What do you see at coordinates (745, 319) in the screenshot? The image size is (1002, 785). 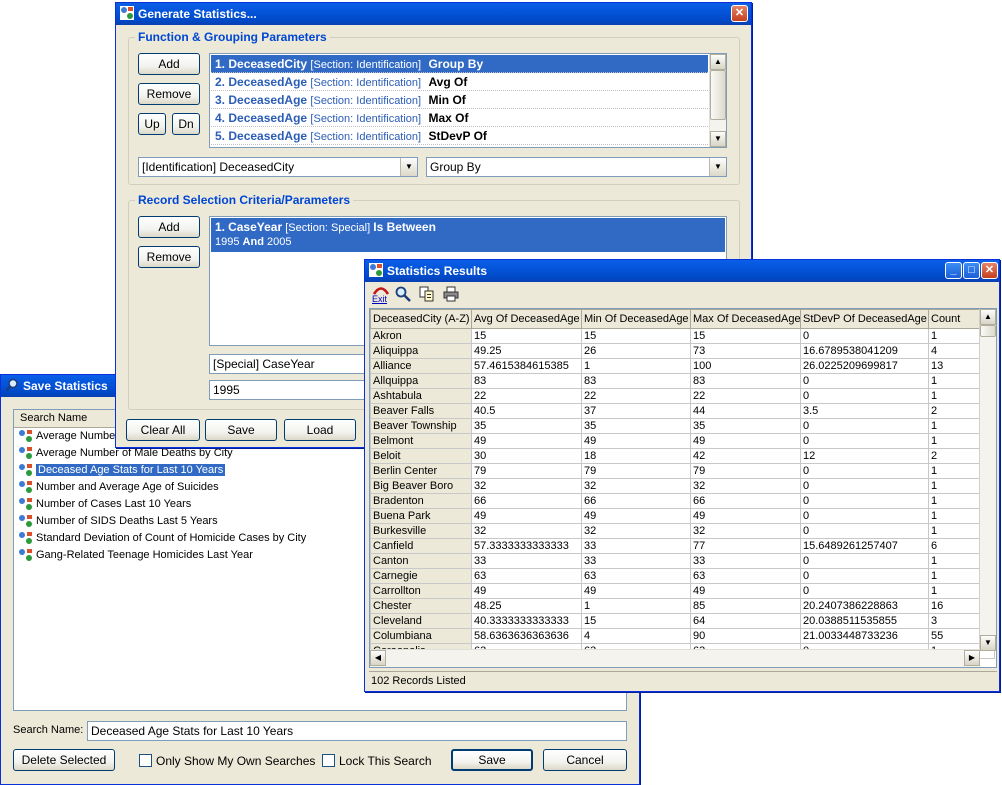 I see `column-header: Max Of DeceasedAge` at bounding box center [745, 319].